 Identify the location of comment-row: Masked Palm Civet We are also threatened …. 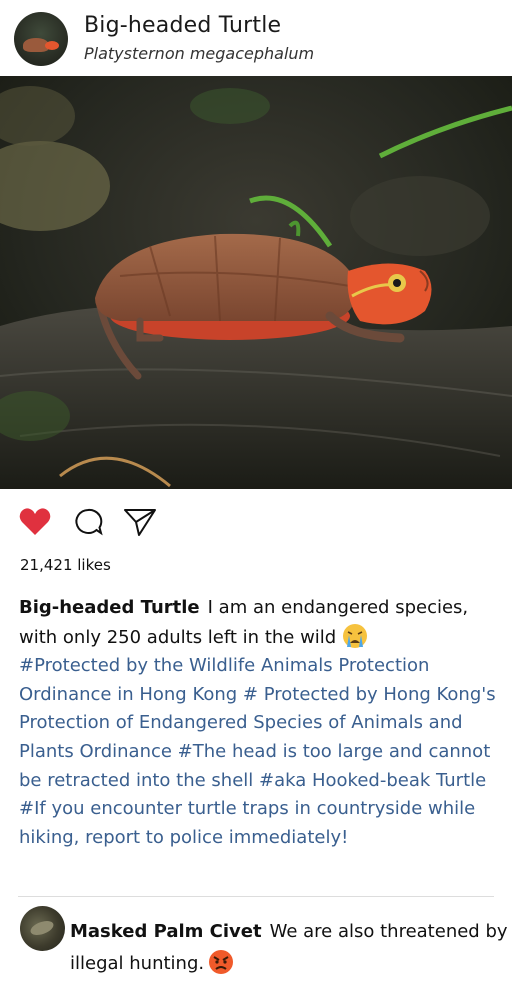
(256, 948).